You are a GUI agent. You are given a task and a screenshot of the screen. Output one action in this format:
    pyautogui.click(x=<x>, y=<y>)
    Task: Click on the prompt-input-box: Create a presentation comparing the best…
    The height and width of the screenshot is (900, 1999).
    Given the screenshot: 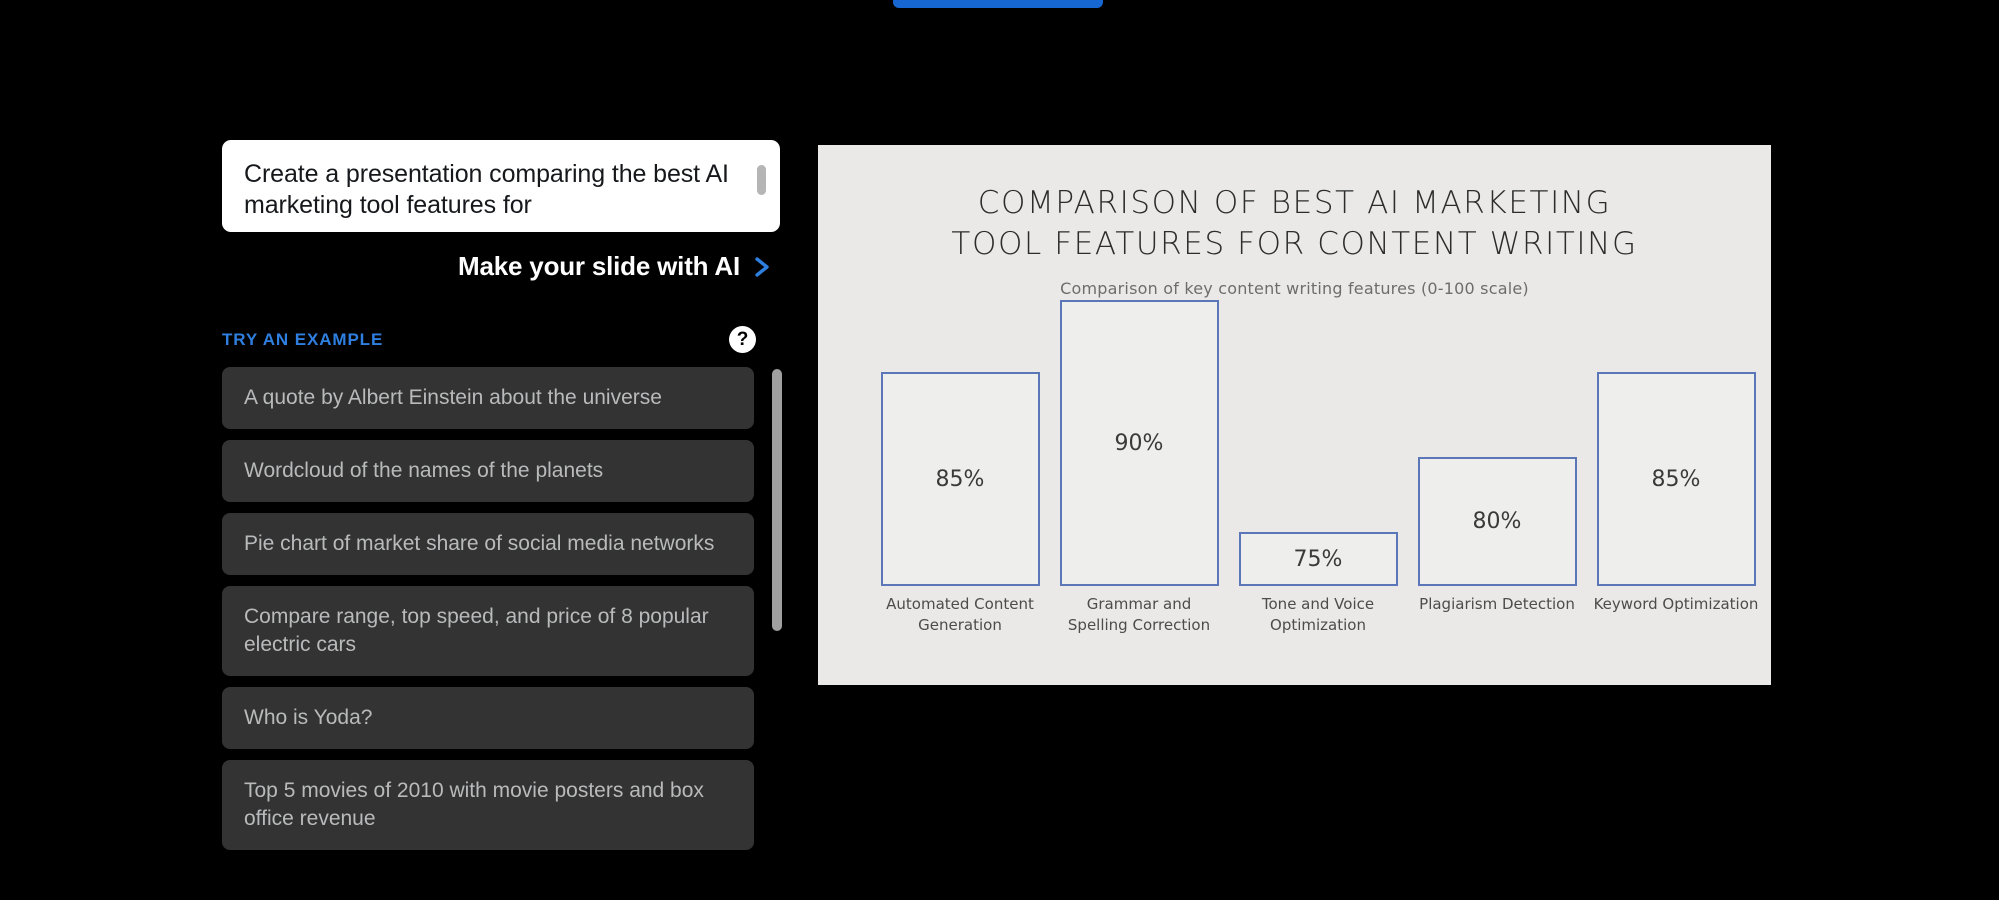 What is the action you would take?
    pyautogui.click(x=501, y=186)
    